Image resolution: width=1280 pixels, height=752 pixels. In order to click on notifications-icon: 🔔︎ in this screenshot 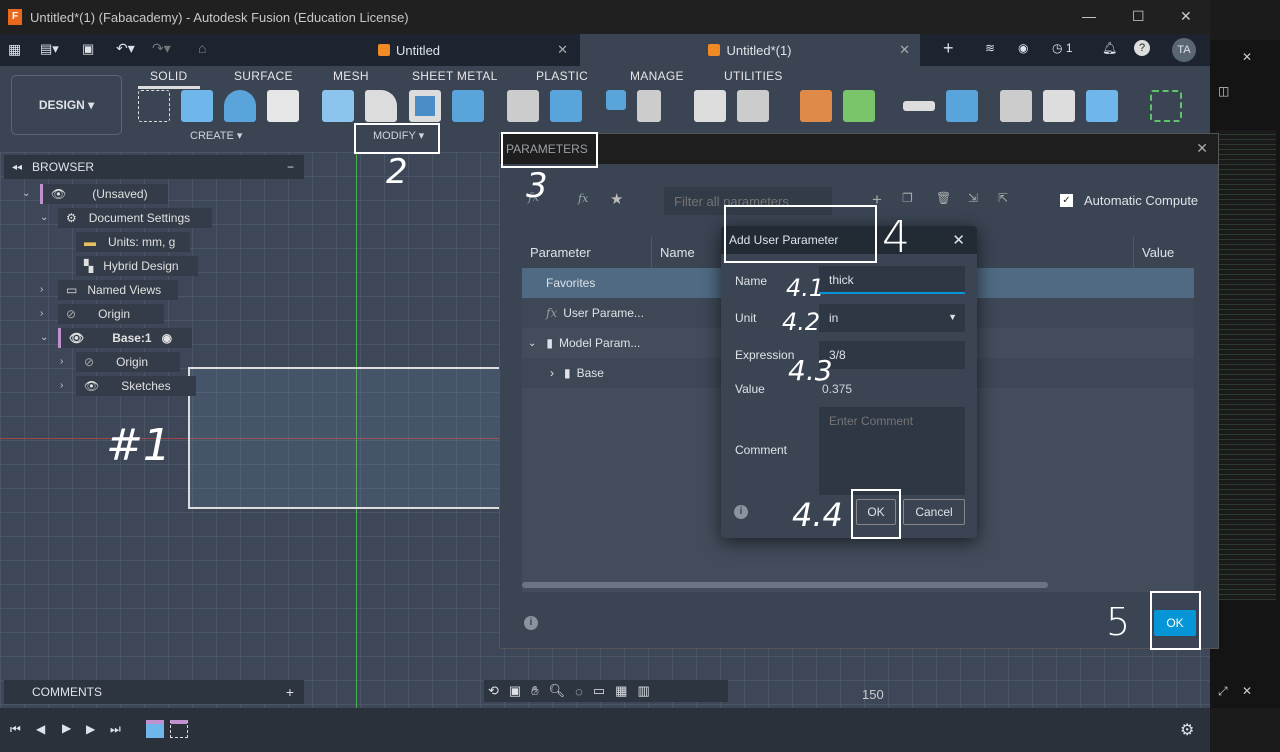, I will do `click(1109, 48)`.